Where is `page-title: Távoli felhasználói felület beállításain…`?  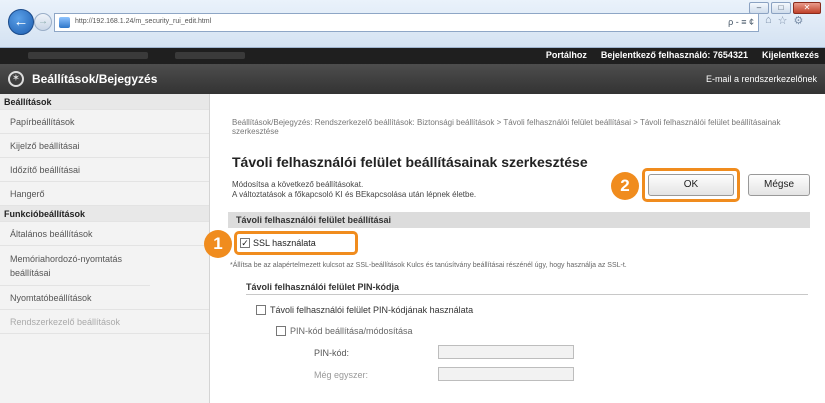 page-title: Távoli felhasználói felület beállításain… is located at coordinates (410, 162).